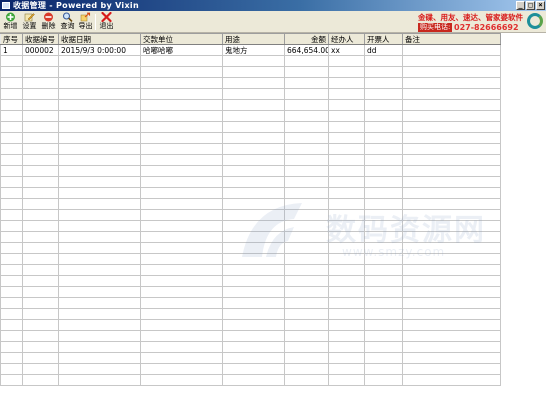  Describe the element at coordinates (29, 22) in the screenshot. I see `settings-button: 设置` at that location.